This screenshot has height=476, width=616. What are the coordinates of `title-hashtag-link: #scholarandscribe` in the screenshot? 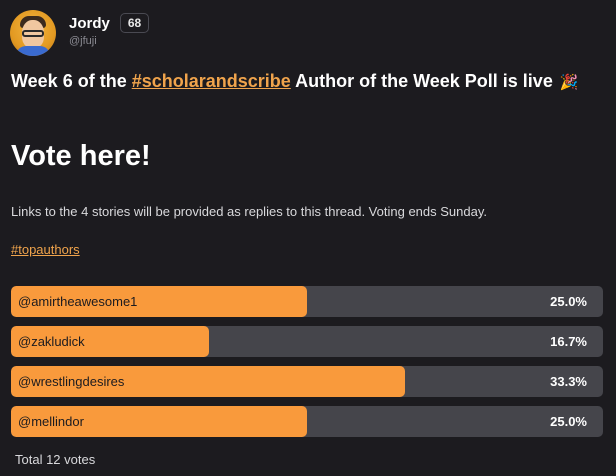 It's located at (211, 81).